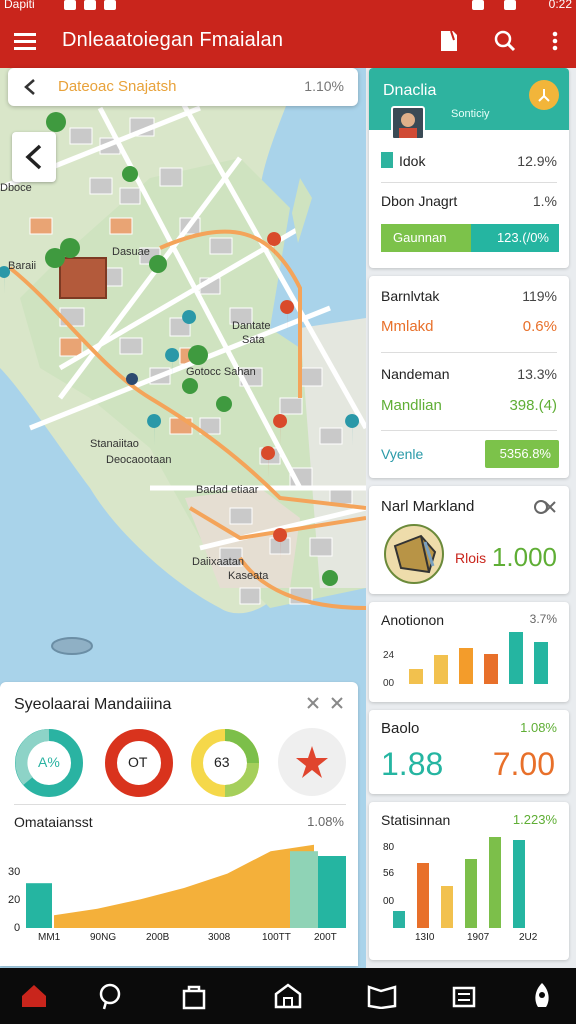  What do you see at coordinates (324, 86) in the screenshot?
I see `search-percent: 1.10%` at bounding box center [324, 86].